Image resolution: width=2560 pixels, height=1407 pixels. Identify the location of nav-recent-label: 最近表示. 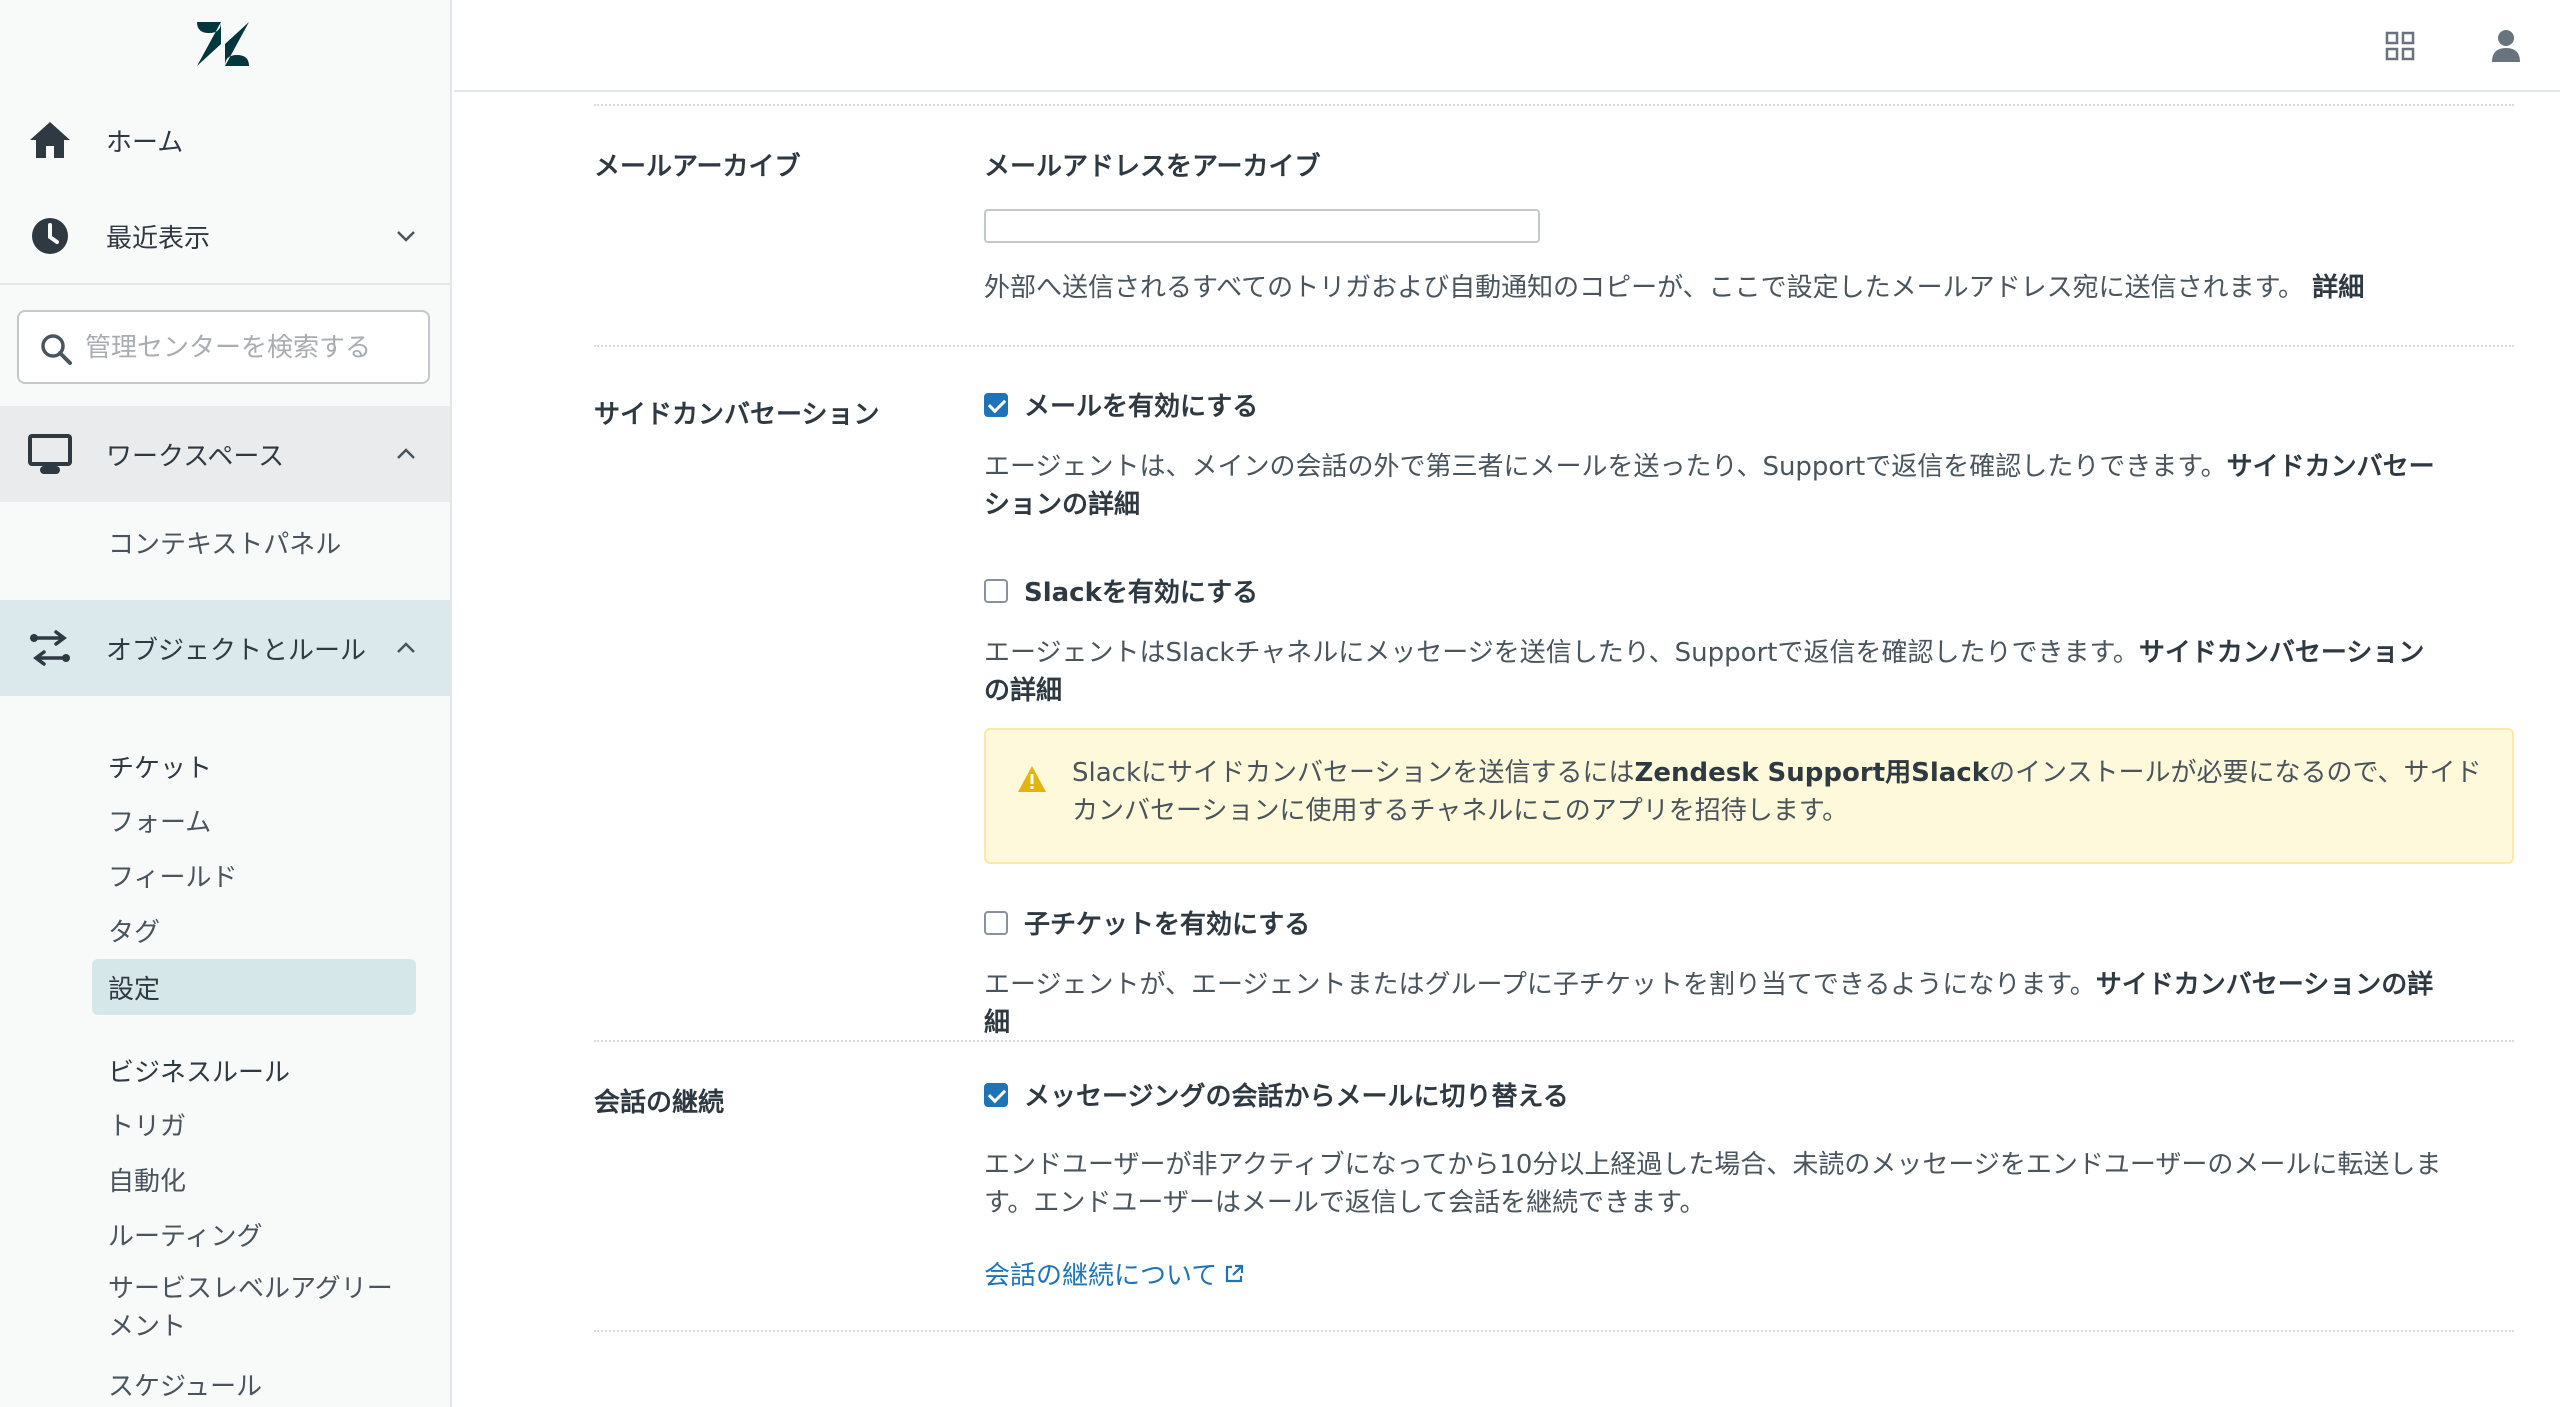
(158, 238).